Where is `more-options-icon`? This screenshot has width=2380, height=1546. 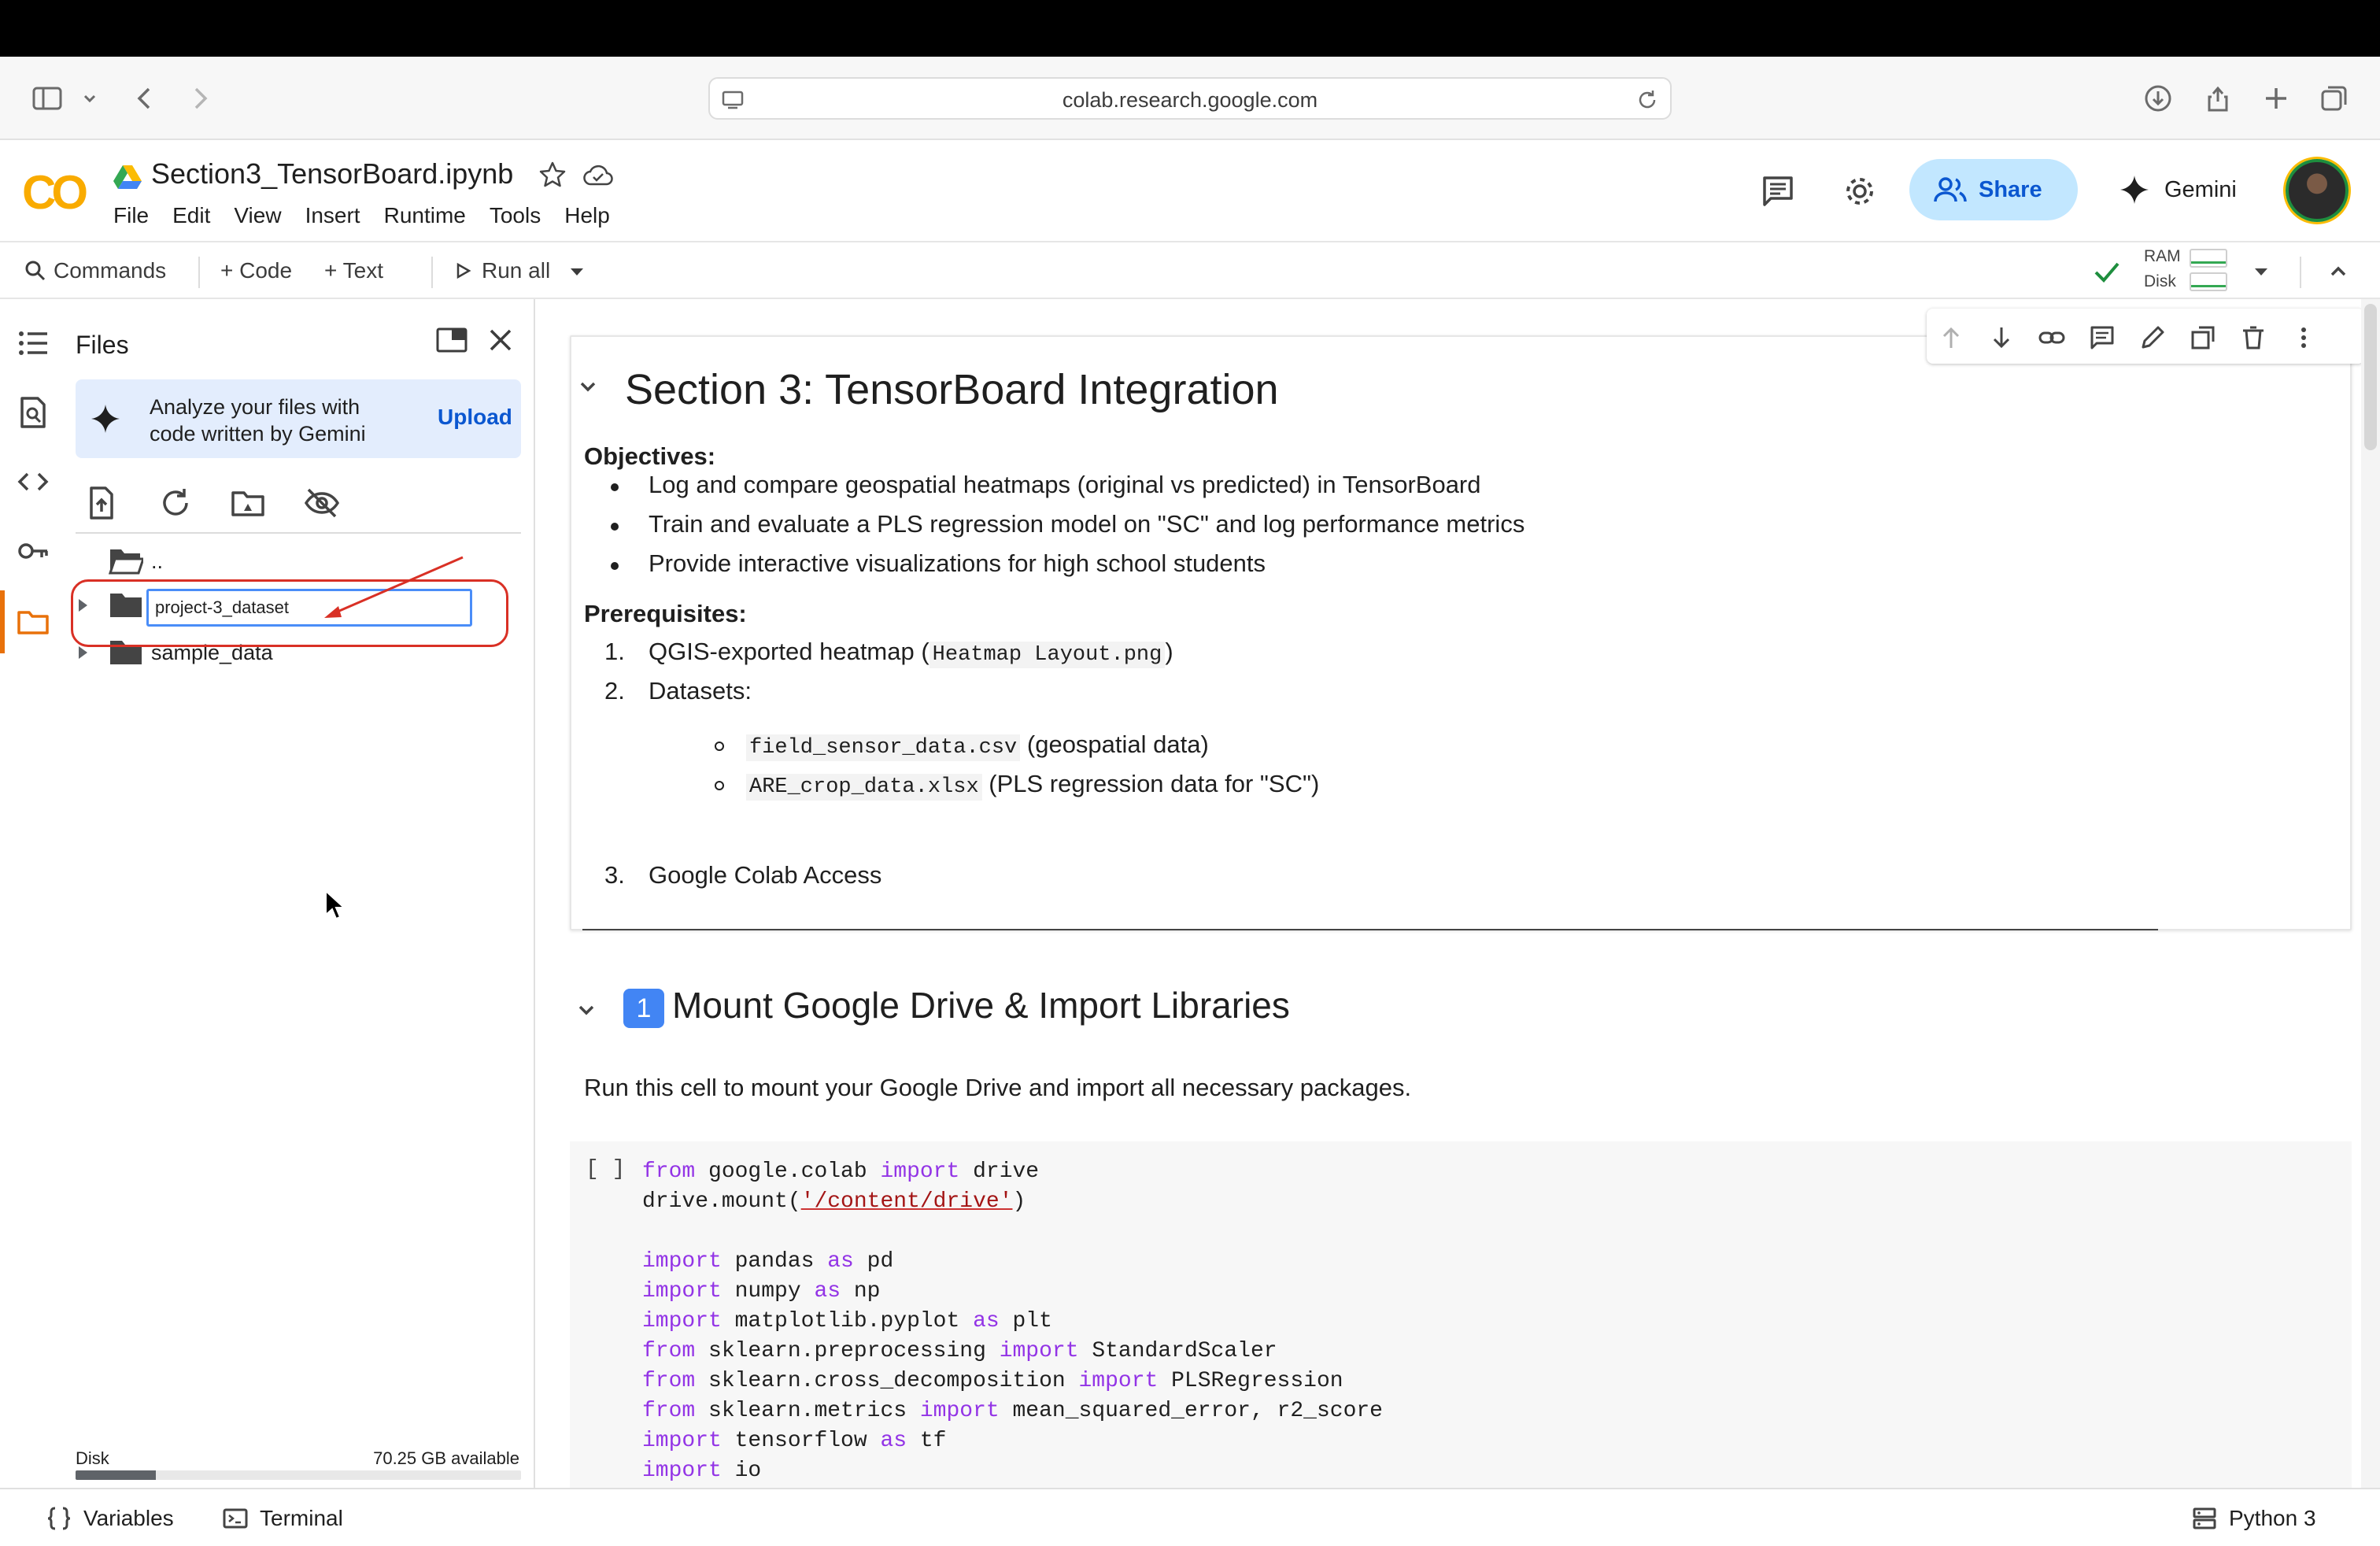 more-options-icon is located at coordinates (2303, 337).